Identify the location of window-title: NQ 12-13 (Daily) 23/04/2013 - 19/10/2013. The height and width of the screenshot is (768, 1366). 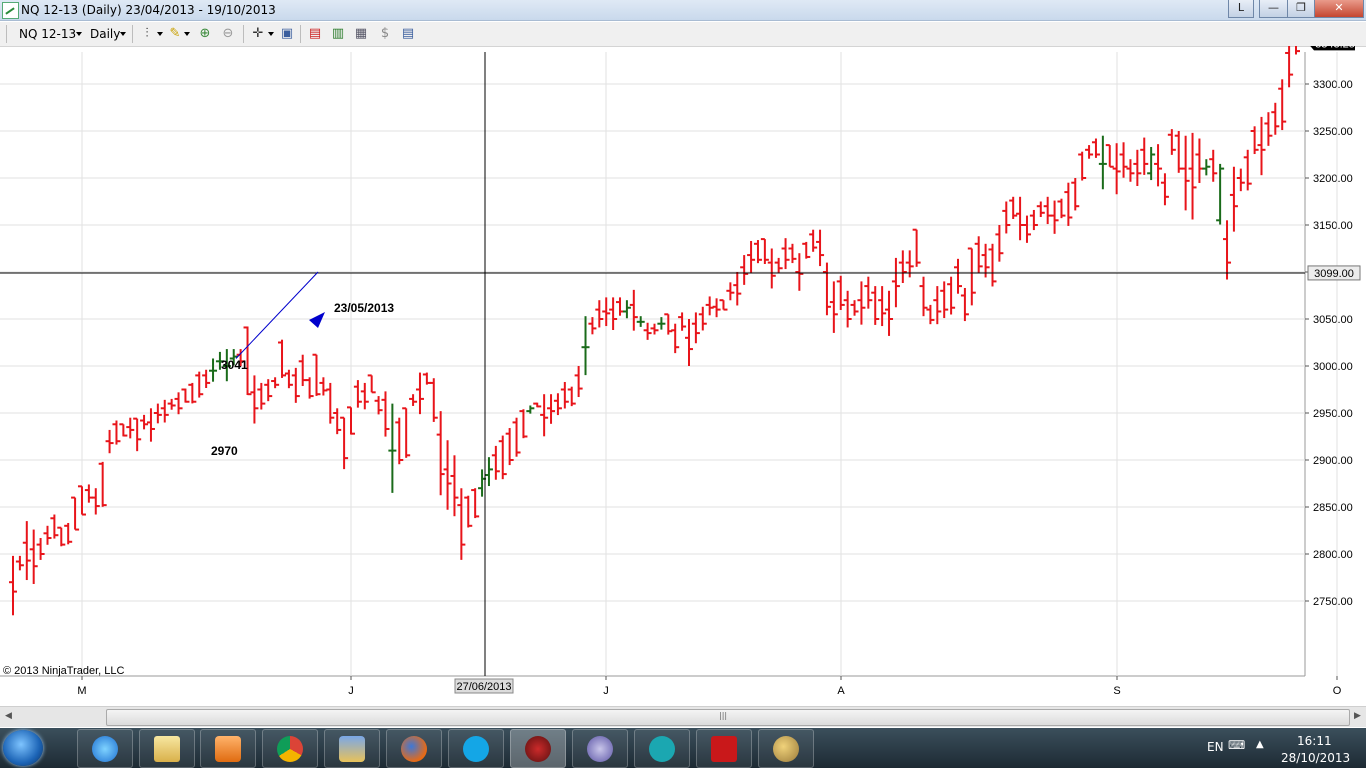
(148, 10).